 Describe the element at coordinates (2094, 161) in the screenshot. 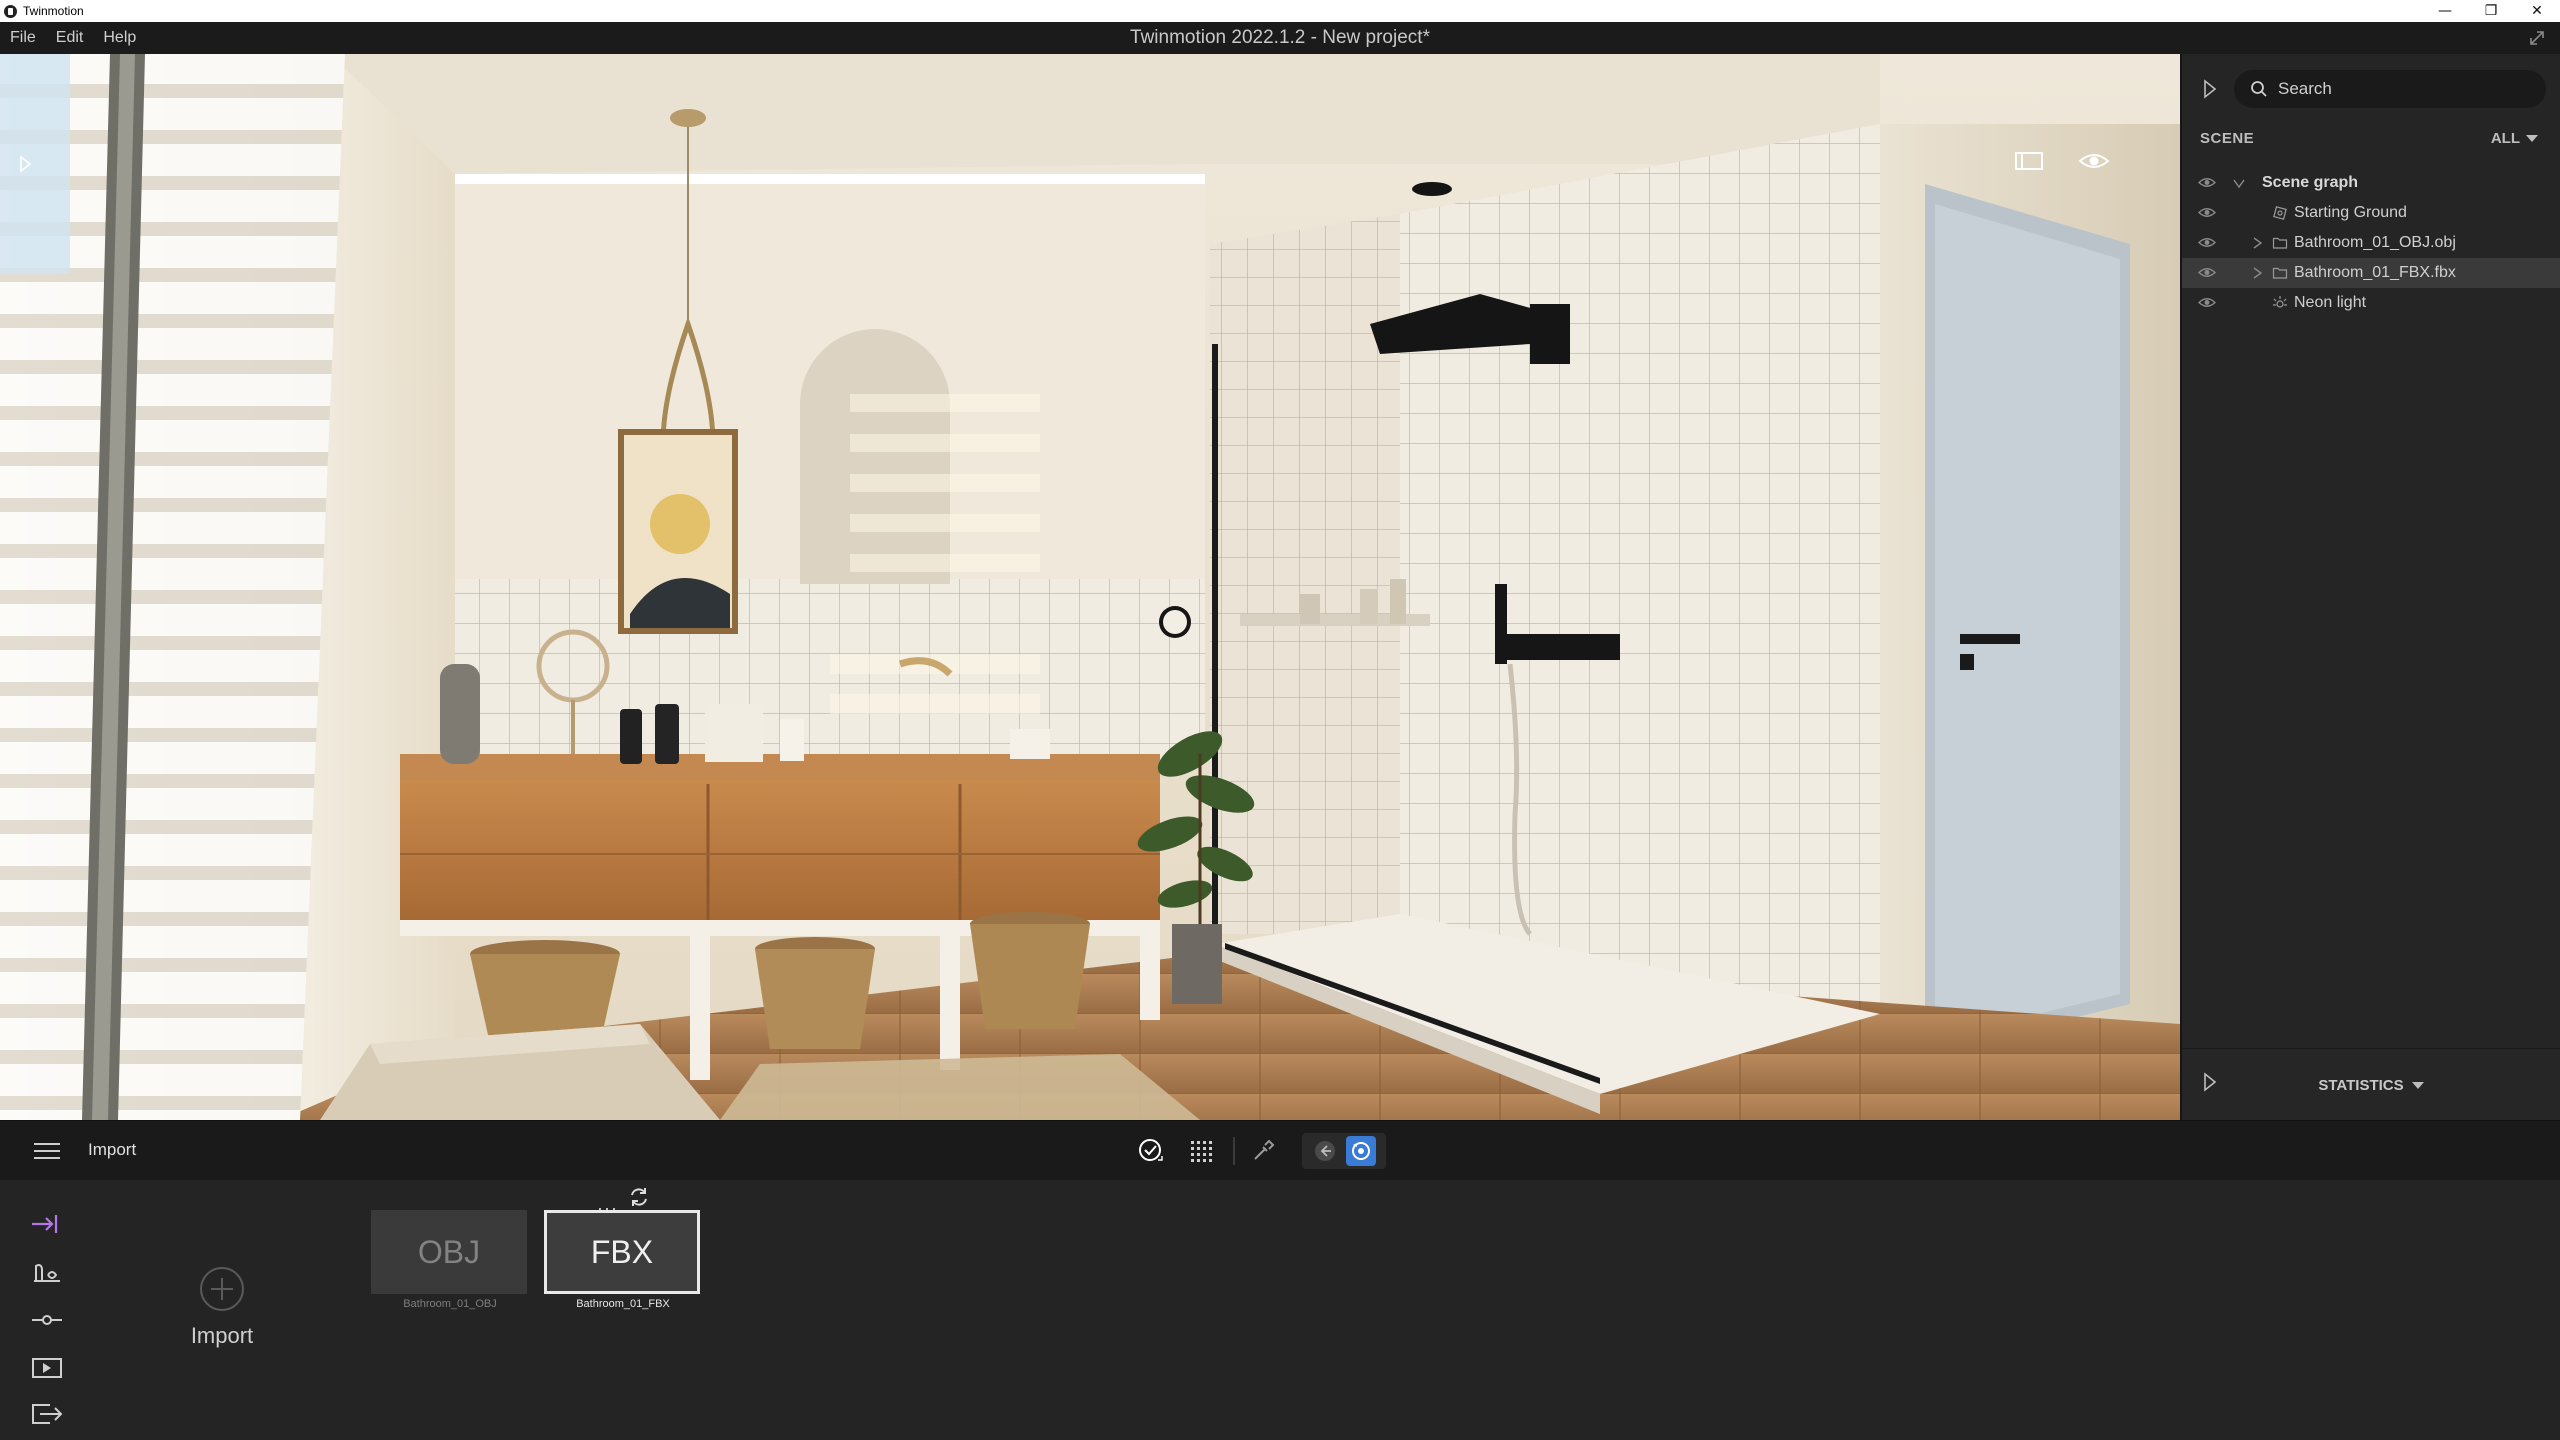

I see `viewport-visibility-eye-icon` at that location.